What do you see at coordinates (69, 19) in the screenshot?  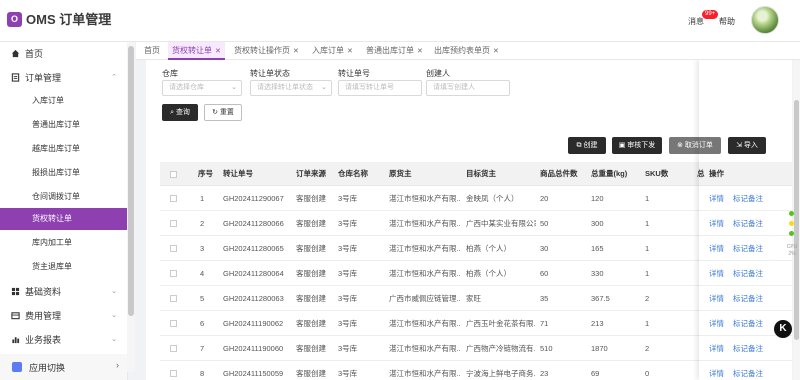 I see `app-title: OMS 订单管理` at bounding box center [69, 19].